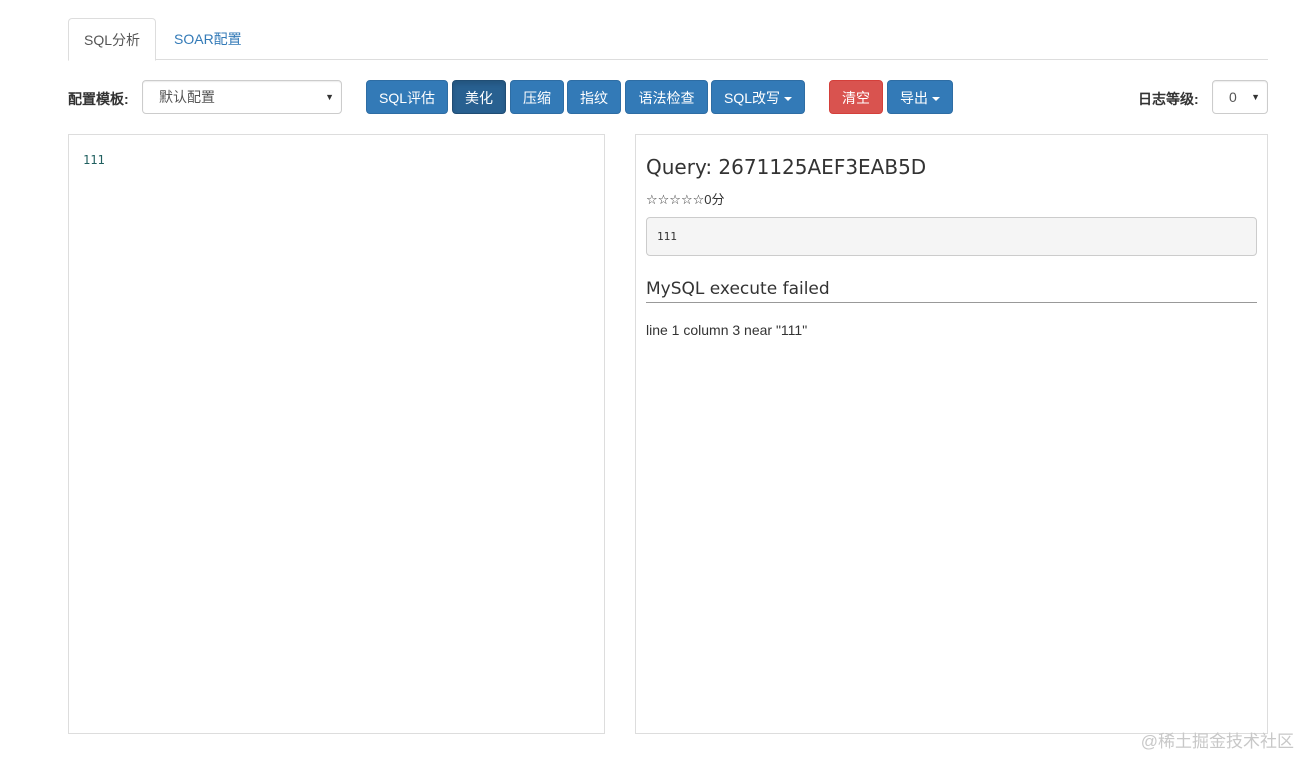  What do you see at coordinates (727, 330) in the screenshot?
I see `error-message: line 1 column 3 near "111"` at bounding box center [727, 330].